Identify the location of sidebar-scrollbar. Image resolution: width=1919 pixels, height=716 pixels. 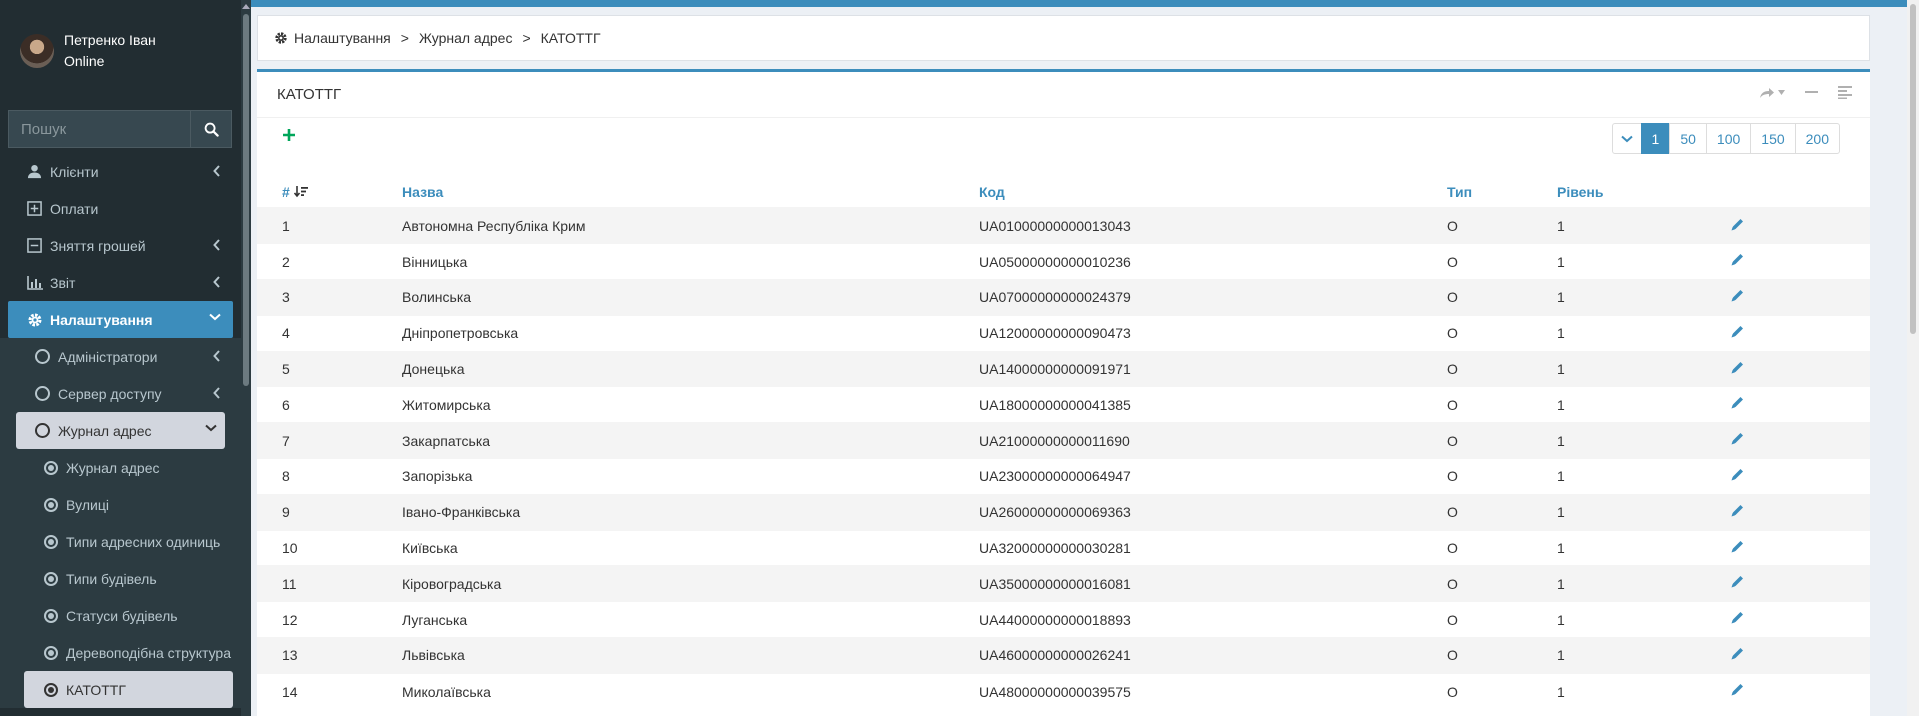
(246, 358).